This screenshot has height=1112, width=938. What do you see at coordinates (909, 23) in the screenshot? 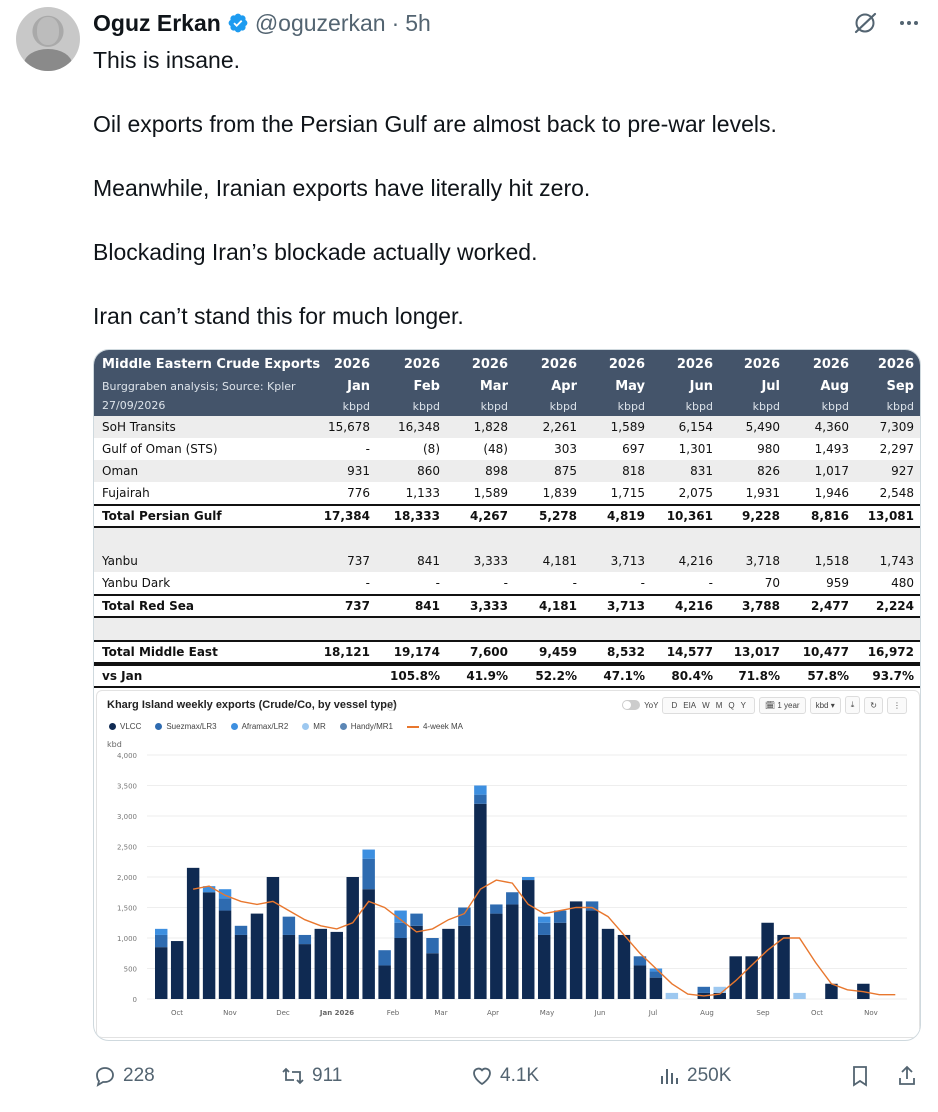
I see `more-options-icon` at bounding box center [909, 23].